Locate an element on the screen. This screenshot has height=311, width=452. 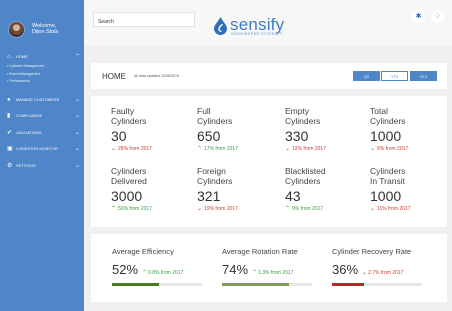
stat-value: 650 is located at coordinates (209, 136).